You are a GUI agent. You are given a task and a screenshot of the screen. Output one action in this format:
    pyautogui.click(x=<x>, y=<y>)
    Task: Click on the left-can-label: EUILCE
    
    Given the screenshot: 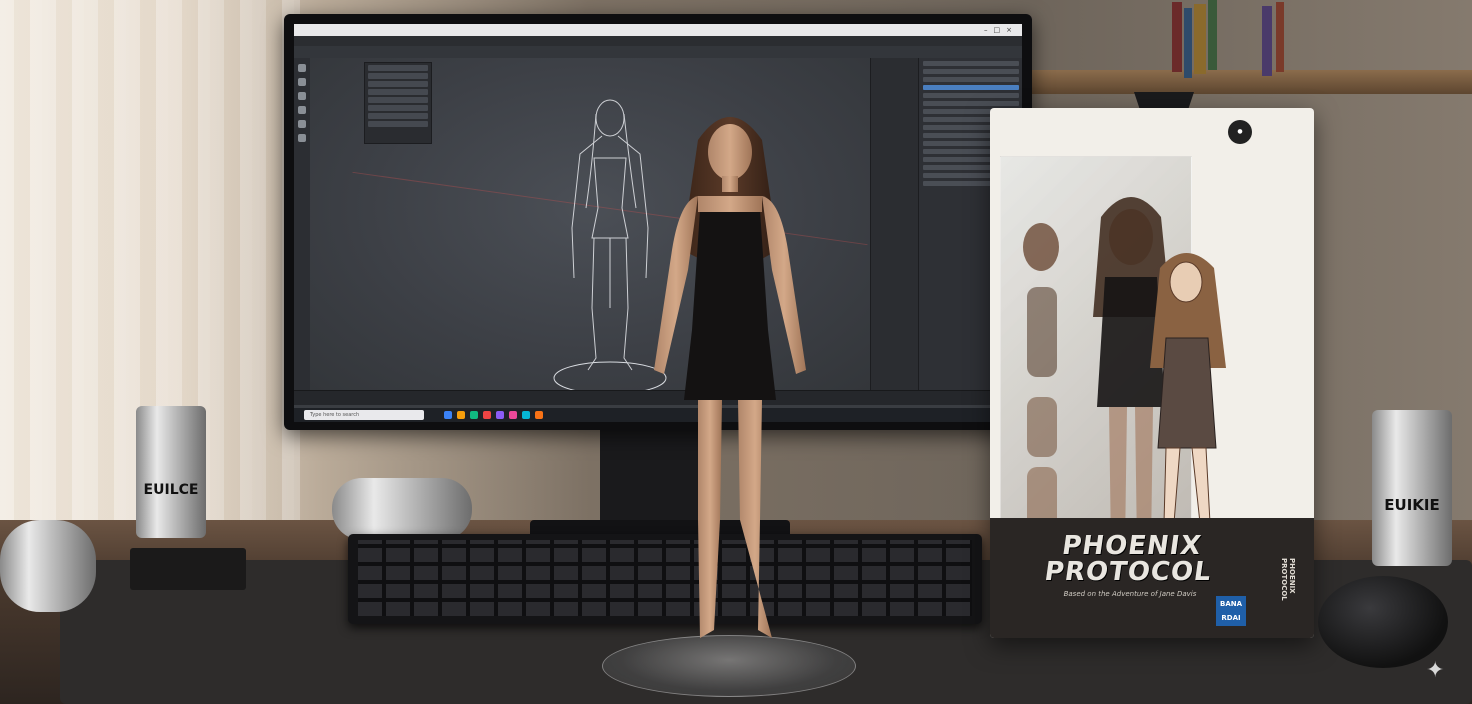 What is the action you would take?
    pyautogui.click(x=171, y=490)
    